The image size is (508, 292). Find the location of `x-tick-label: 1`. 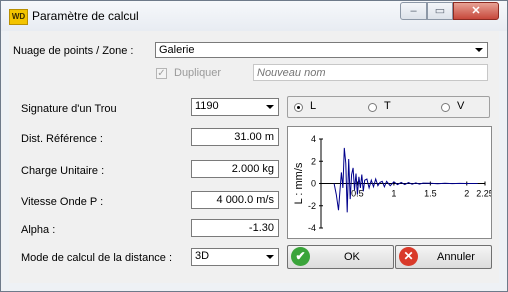

x-tick-label: 1 is located at coordinates (393, 194).